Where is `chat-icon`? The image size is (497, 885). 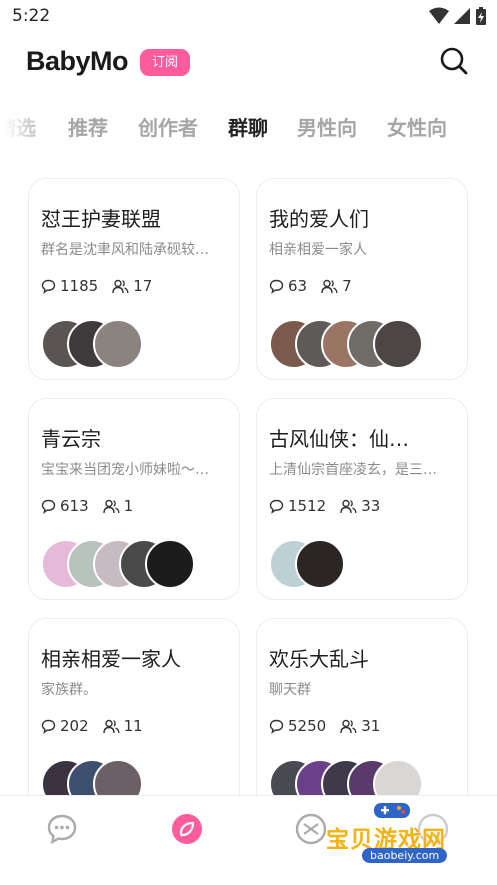
chat-icon is located at coordinates (62, 829).